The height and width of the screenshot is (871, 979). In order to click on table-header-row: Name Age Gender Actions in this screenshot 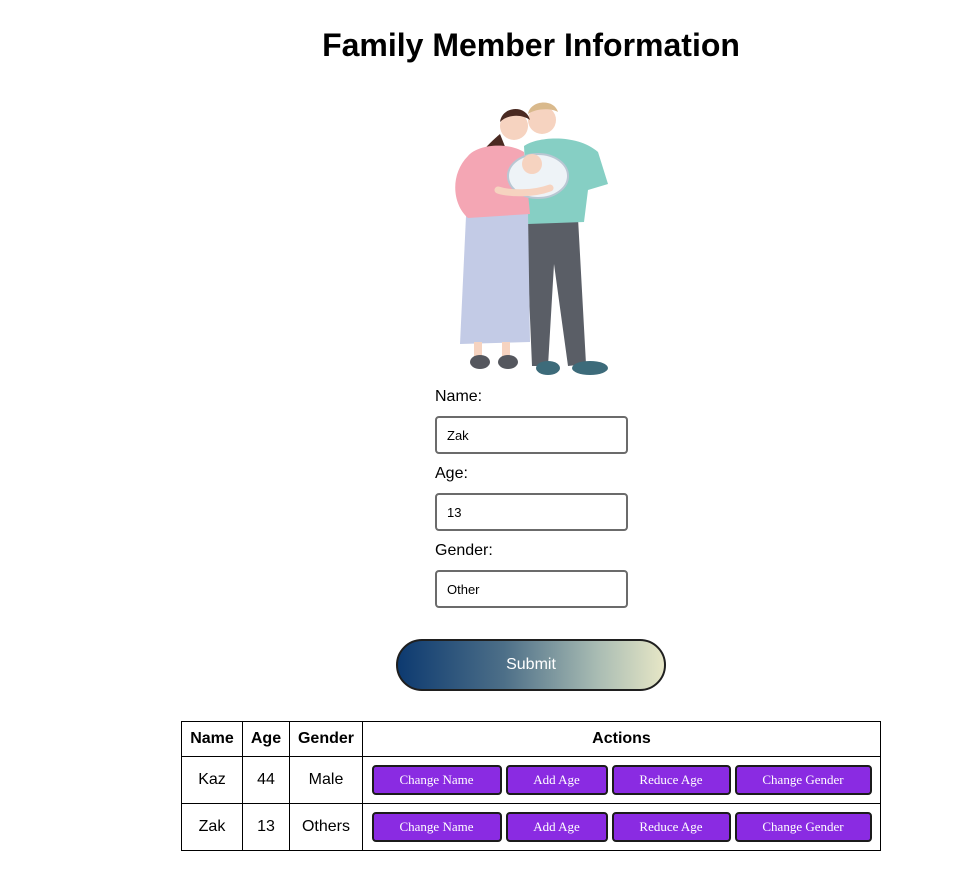, I will do `click(531, 739)`.